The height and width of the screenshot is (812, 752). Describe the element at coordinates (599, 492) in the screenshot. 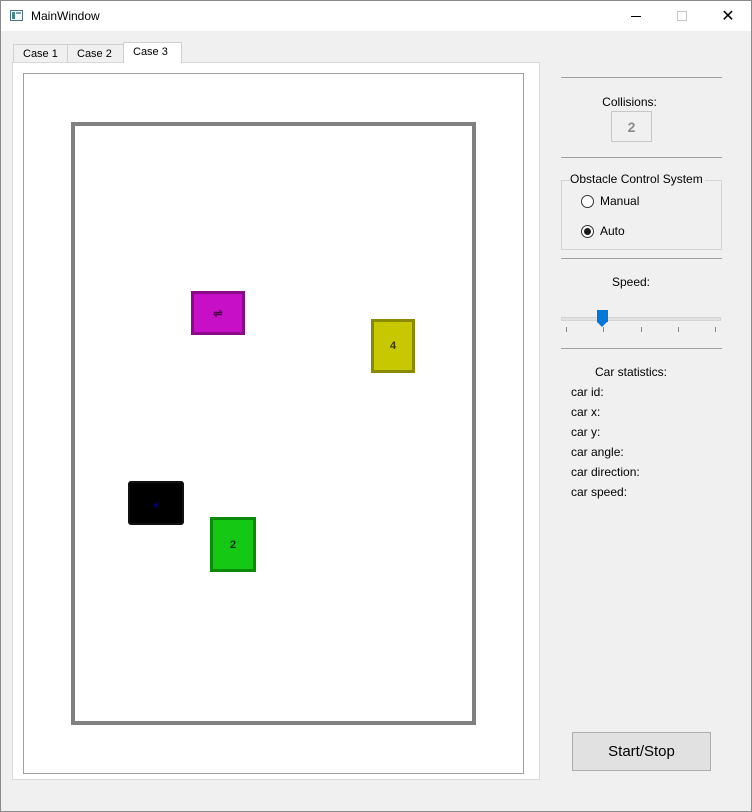

I see `stat-car-speed: car speed:` at that location.